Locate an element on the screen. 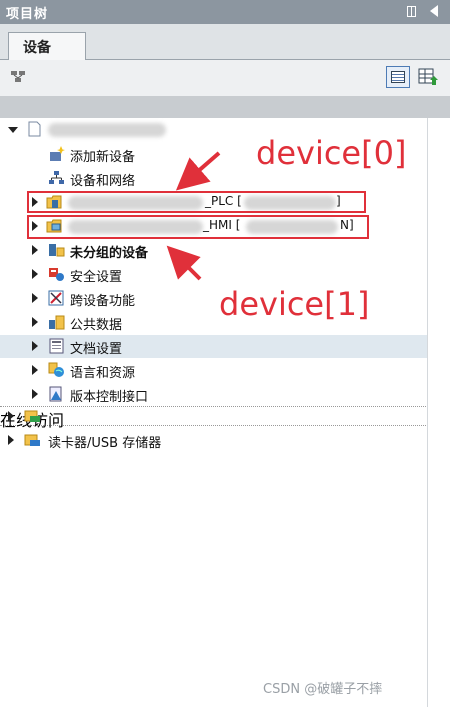 The width and height of the screenshot is (450, 707). redacted-project-name is located at coordinates (107, 130).